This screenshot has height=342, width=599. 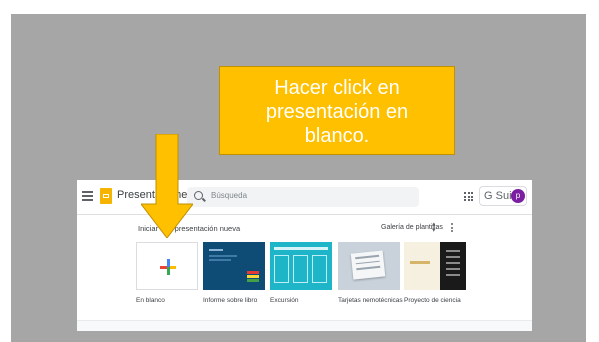 What do you see at coordinates (432, 300) in the screenshot?
I see `template-label: Proyecto de ciencia` at bounding box center [432, 300].